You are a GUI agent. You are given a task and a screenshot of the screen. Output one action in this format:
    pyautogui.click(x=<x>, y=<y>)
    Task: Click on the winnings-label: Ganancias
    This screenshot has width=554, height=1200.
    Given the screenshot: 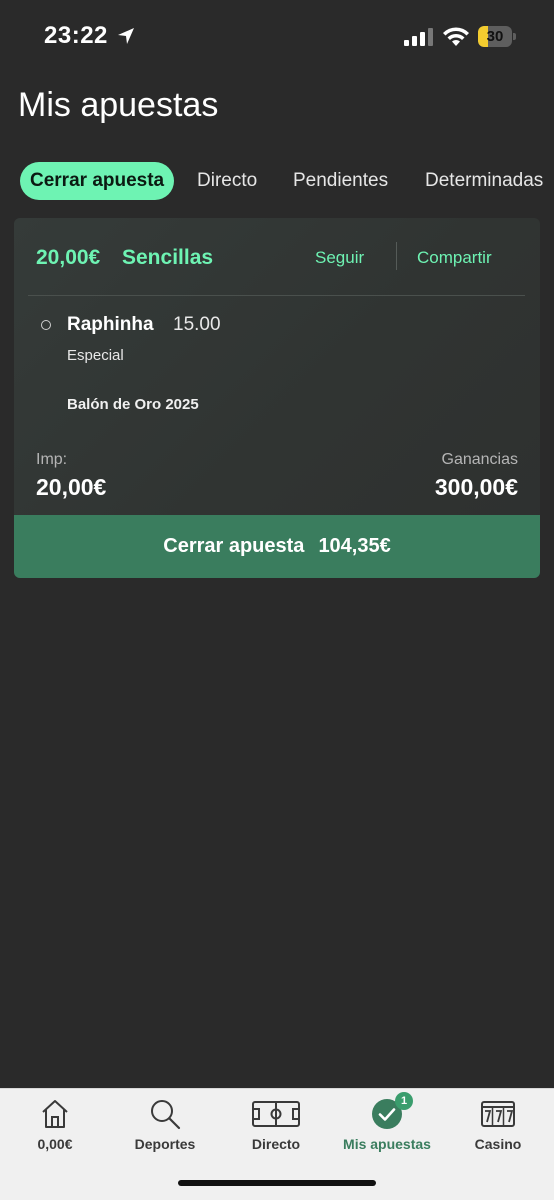 What is the action you would take?
    pyautogui.click(x=480, y=459)
    